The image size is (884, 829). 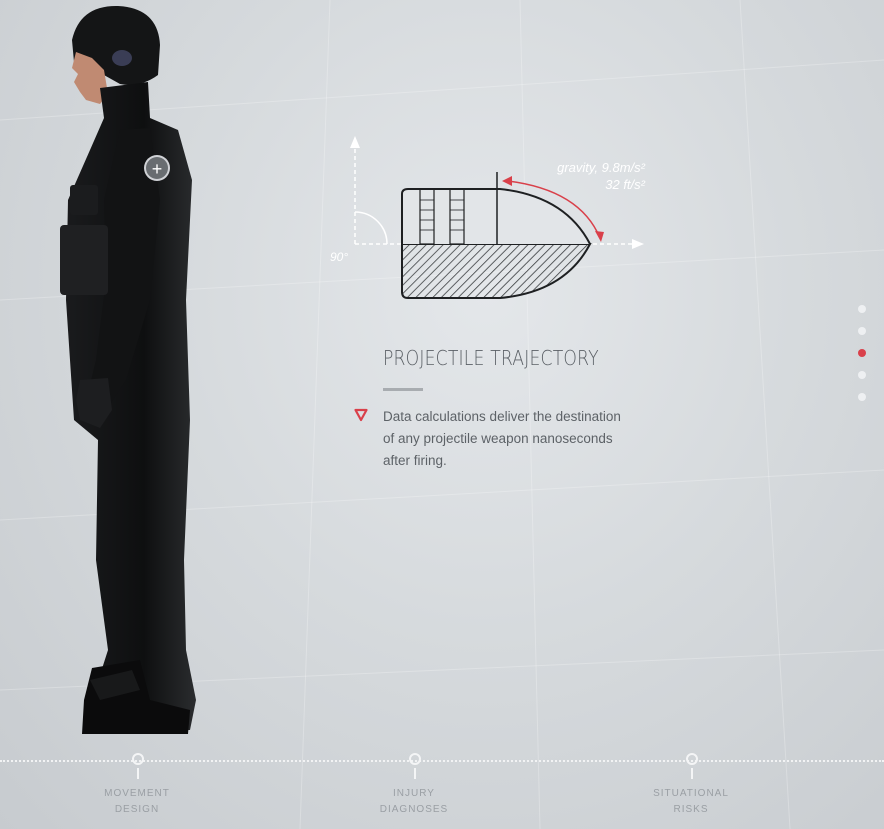 What do you see at coordinates (491, 358) in the screenshot?
I see `feature-title: PROJECTILE TRAJECTORY` at bounding box center [491, 358].